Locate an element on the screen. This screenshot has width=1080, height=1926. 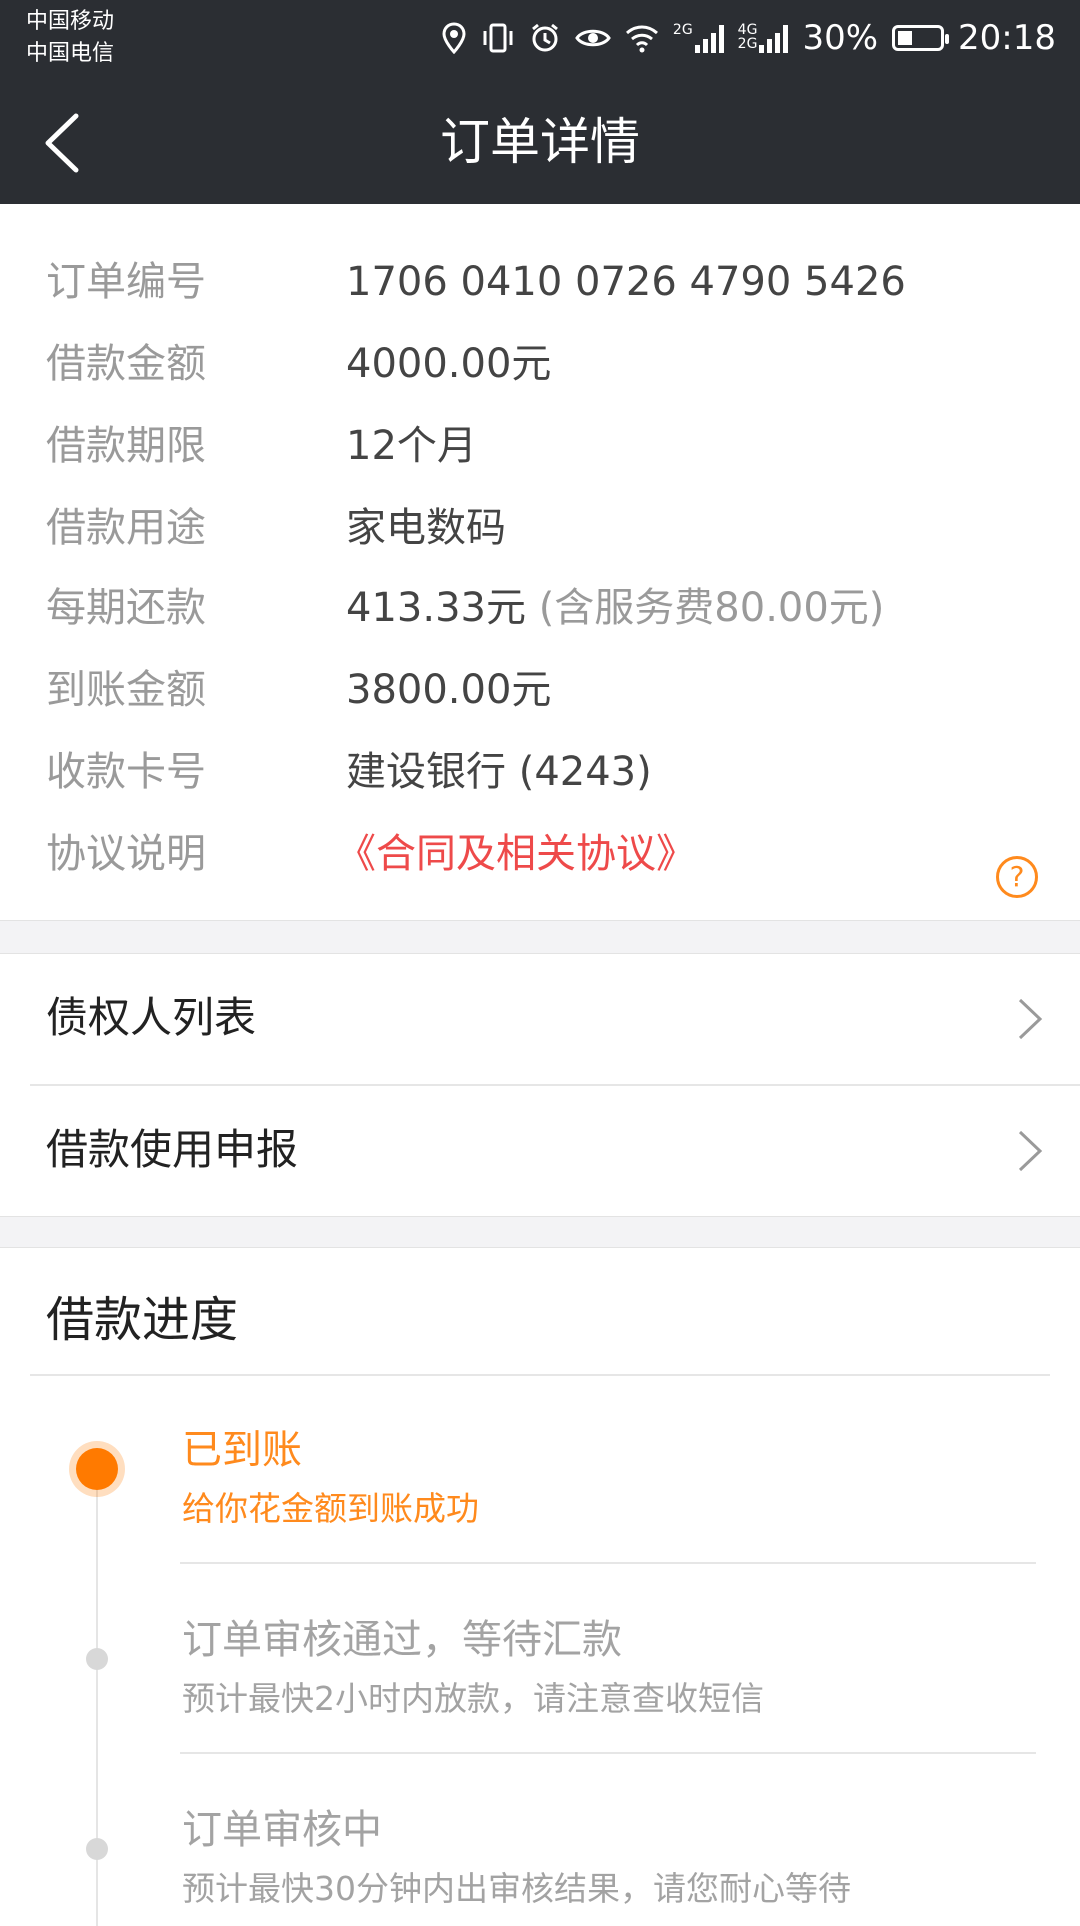
carrier-1: 中国移动 is located at coordinates (70, 21).